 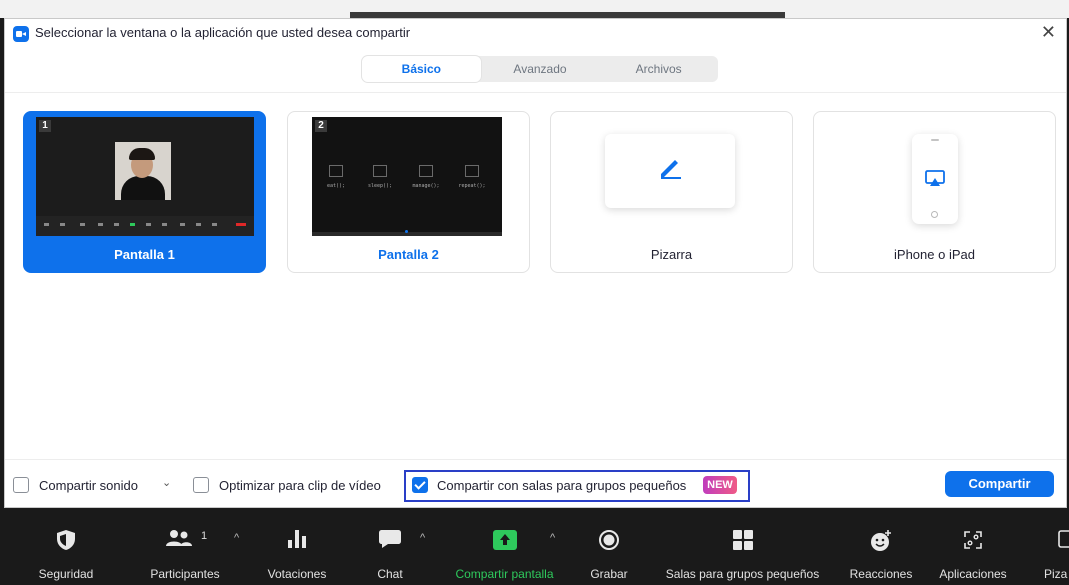 I want to click on card-label: Pizarra, so click(x=671, y=254).